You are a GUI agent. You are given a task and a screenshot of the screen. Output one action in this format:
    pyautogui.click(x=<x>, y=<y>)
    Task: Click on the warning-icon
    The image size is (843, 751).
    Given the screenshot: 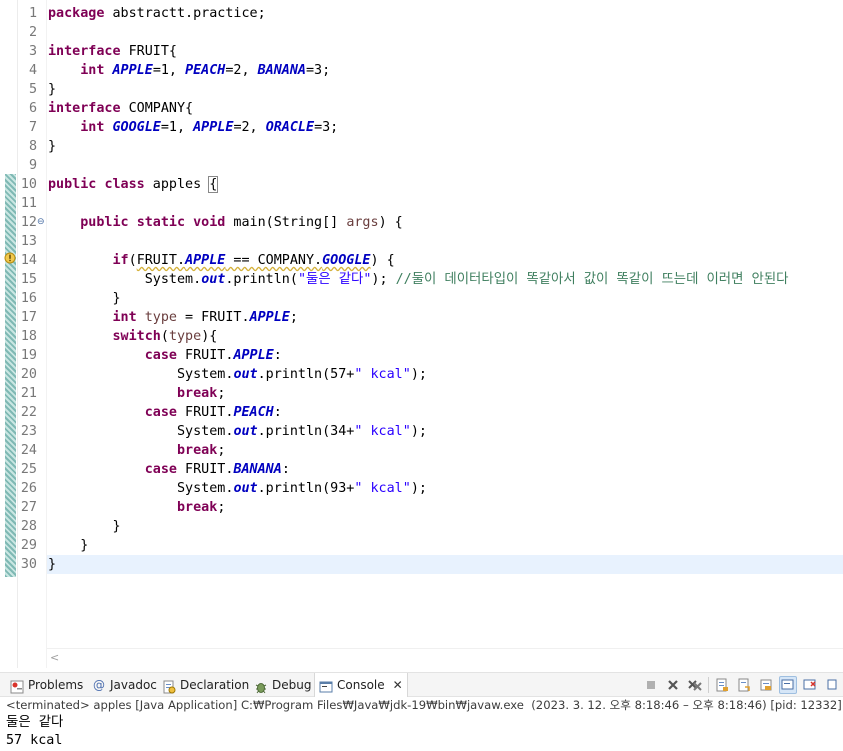 What is the action you would take?
    pyautogui.click(x=10, y=258)
    